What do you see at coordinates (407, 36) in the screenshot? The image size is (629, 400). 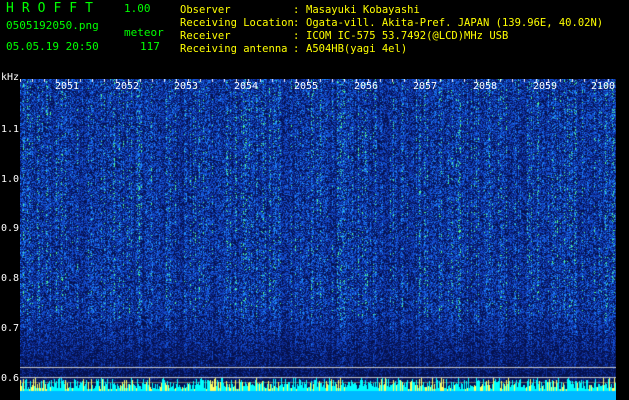 I see `receiver-value: ICOM IC-575 53.7492(@LCD)MHz USB` at bounding box center [407, 36].